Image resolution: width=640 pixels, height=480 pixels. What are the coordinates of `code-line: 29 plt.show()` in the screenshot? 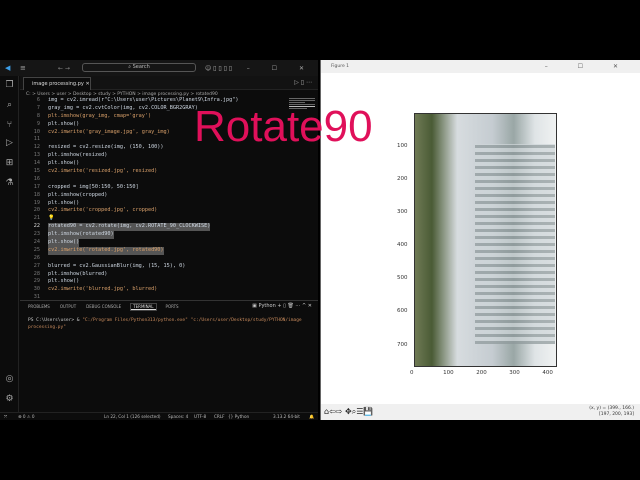 It's located at (154, 282).